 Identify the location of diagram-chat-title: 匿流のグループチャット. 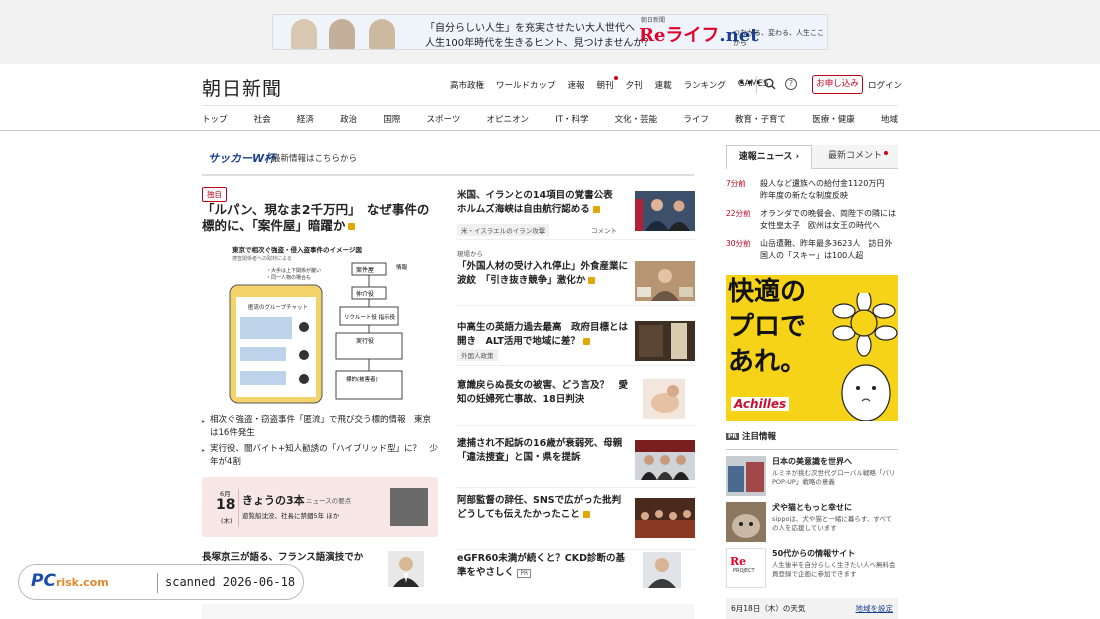
(278, 307).